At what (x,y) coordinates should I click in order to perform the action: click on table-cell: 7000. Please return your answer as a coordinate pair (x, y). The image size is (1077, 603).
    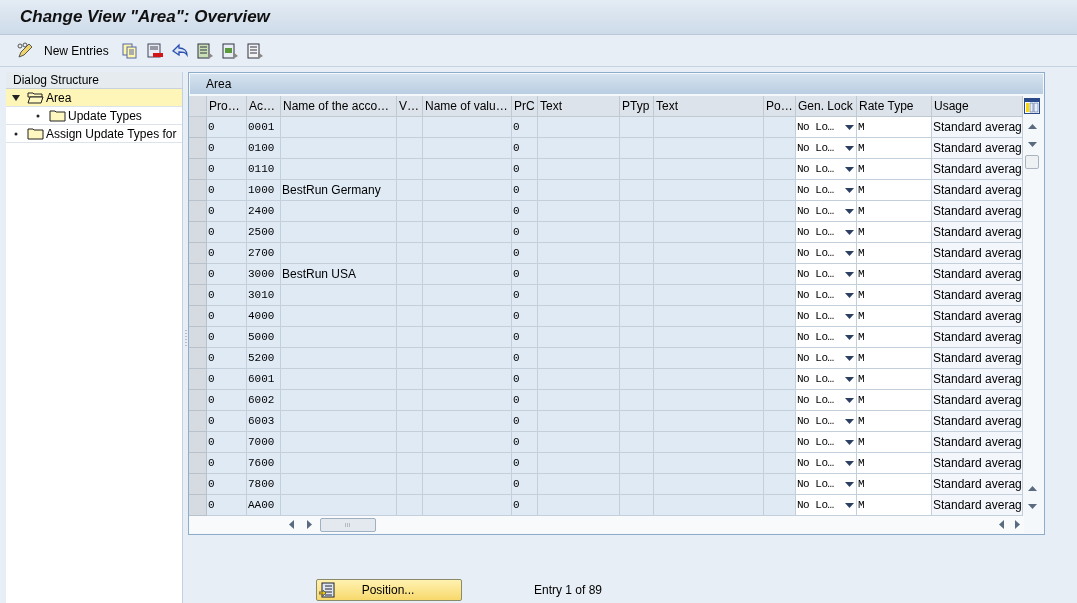
    Looking at the image, I should click on (264, 442).